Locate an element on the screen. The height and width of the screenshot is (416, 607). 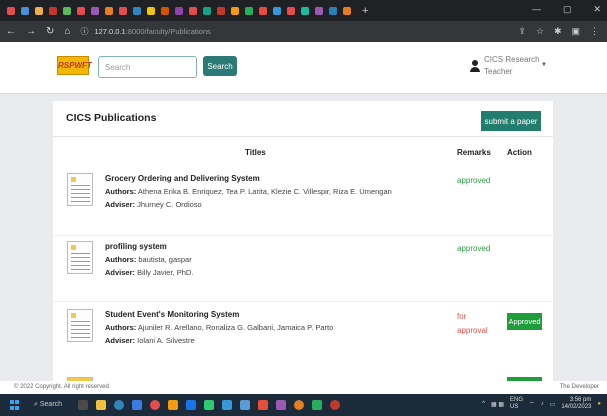
taskbar-search: ⌕ Search is located at coordinates (48, 405).